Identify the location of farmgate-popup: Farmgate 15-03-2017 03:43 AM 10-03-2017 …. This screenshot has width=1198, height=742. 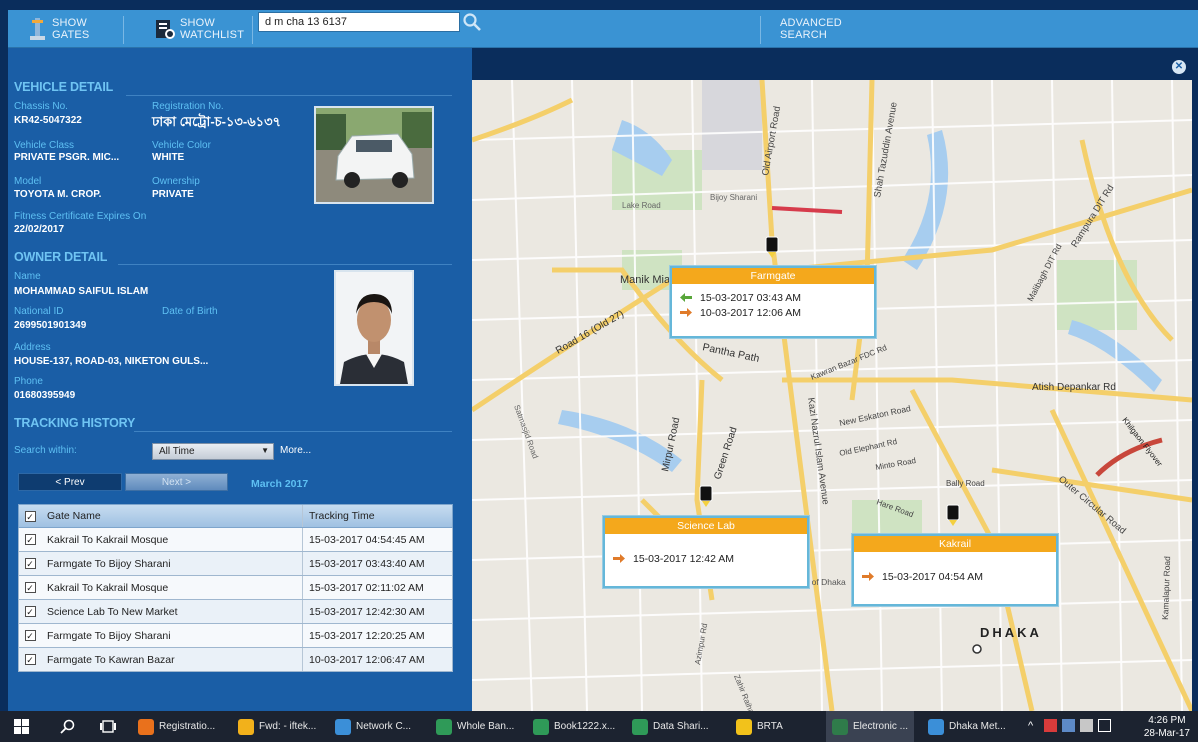
(773, 302).